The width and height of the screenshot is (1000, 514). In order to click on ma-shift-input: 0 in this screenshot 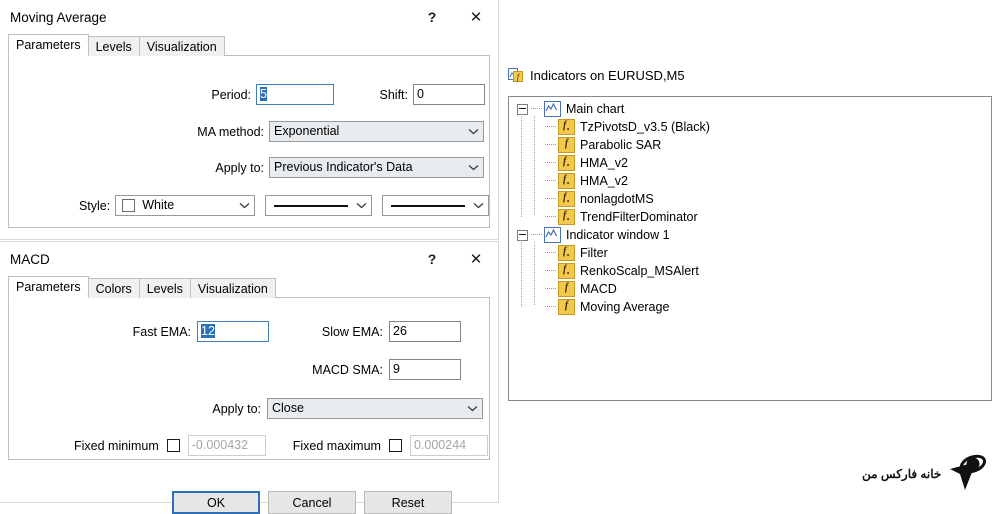, I will do `click(449, 94)`.